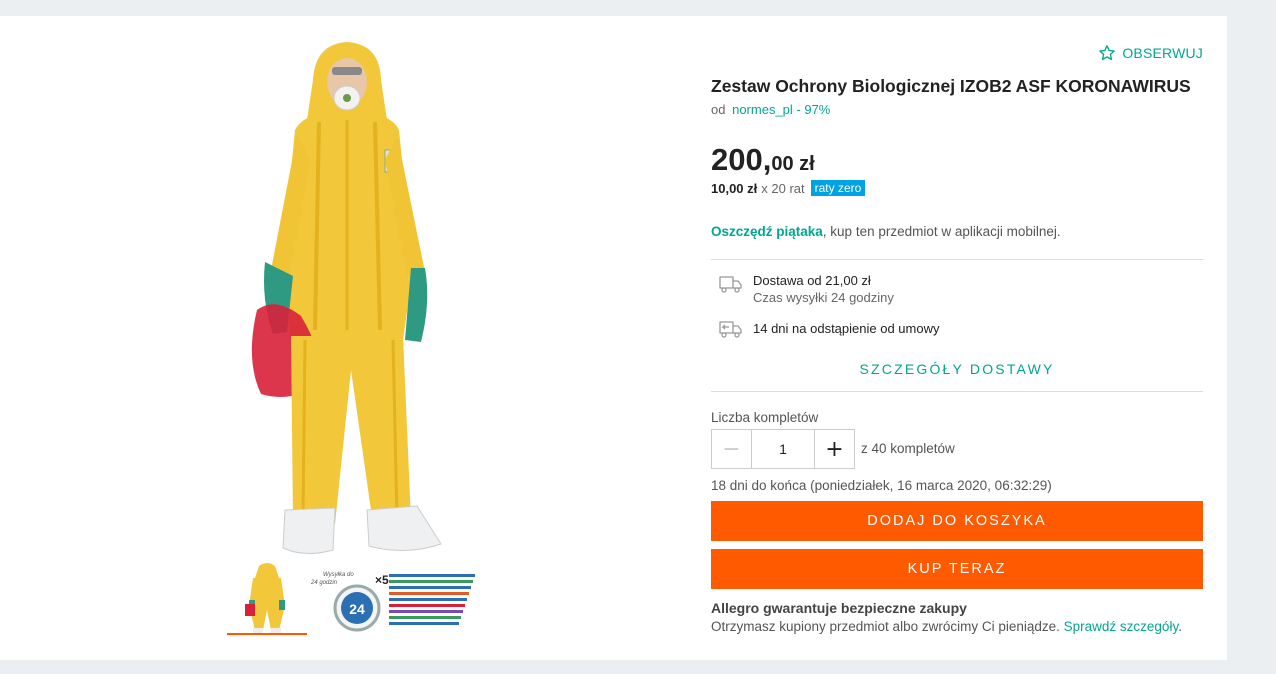 This screenshot has width=1276, height=674. I want to click on returns-info: 14 dni na odstąpienie od umowy, so click(829, 329).